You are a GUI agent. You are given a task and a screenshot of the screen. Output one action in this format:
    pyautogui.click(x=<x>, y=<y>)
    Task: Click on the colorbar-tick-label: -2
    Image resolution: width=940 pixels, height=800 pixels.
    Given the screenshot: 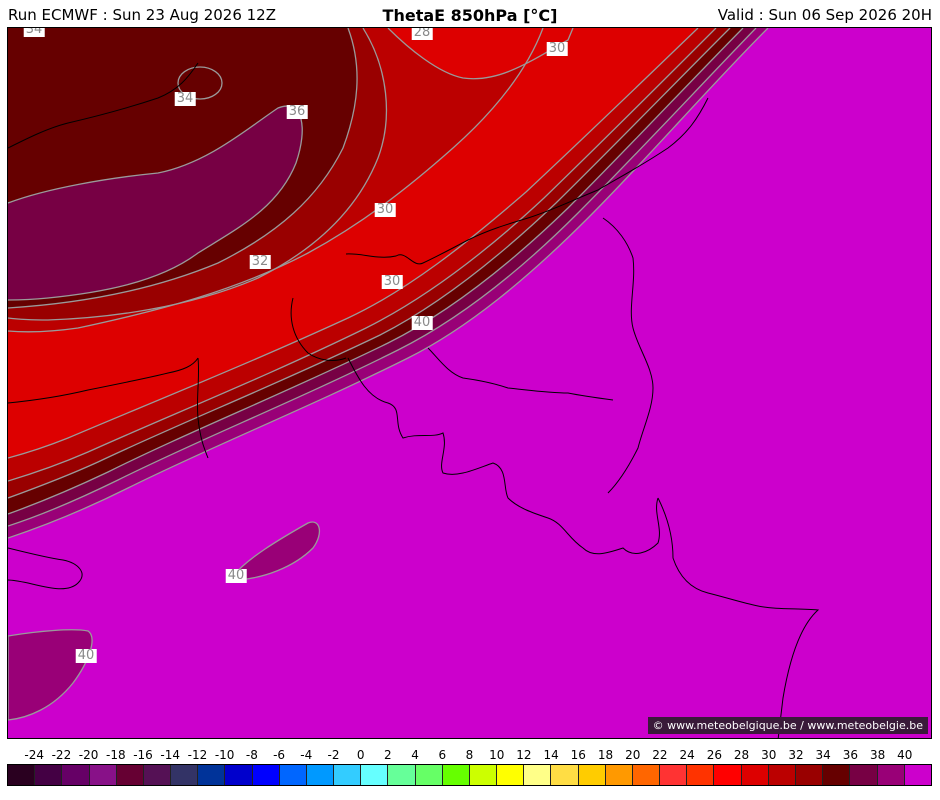 What is the action you would take?
    pyautogui.click(x=333, y=755)
    